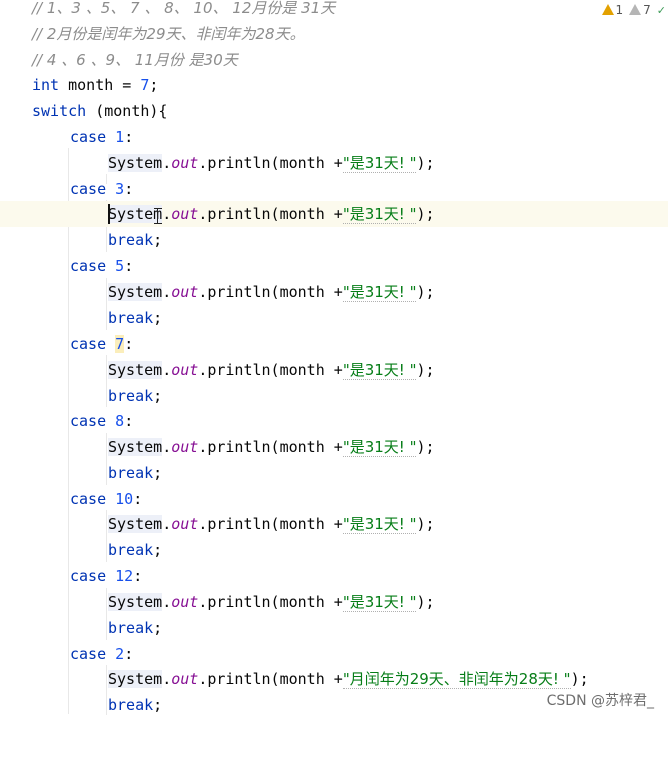 Image resolution: width=668 pixels, height=770 pixels. What do you see at coordinates (95, 85) in the screenshot?
I see `variable-declaration: int month = 7;` at bounding box center [95, 85].